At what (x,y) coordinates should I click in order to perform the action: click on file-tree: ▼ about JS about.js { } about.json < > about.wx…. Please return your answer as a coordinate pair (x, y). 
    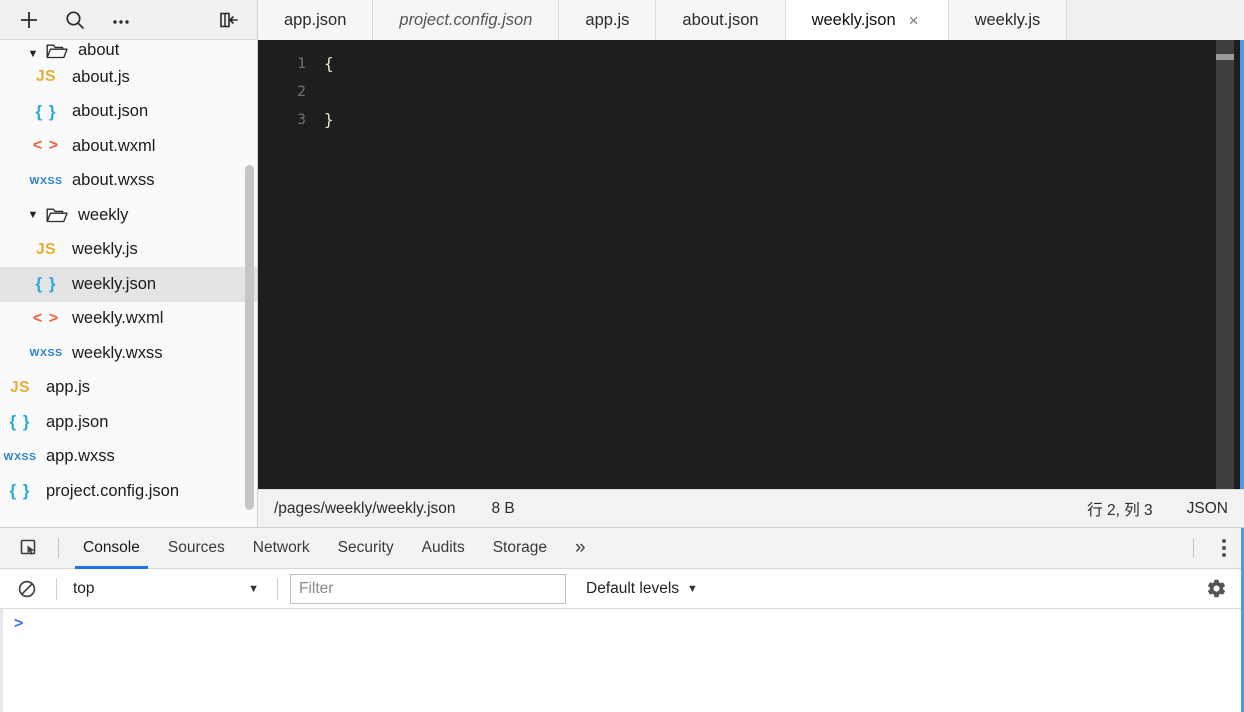
    Looking at the image, I should click on (128, 283).